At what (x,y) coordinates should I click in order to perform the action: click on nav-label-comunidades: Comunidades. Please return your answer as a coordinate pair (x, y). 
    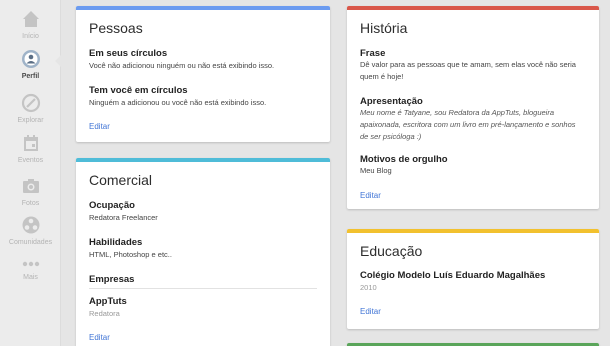
    Looking at the image, I should click on (30, 242).